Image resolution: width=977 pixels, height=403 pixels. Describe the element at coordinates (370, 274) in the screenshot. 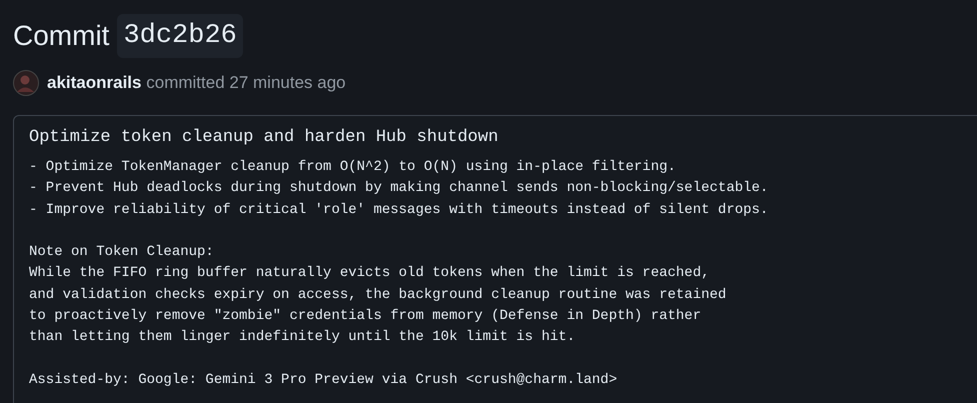

I see `message-line: While the FIFO ring buffer naturally evicts old tokens when the limit is reached,` at that location.